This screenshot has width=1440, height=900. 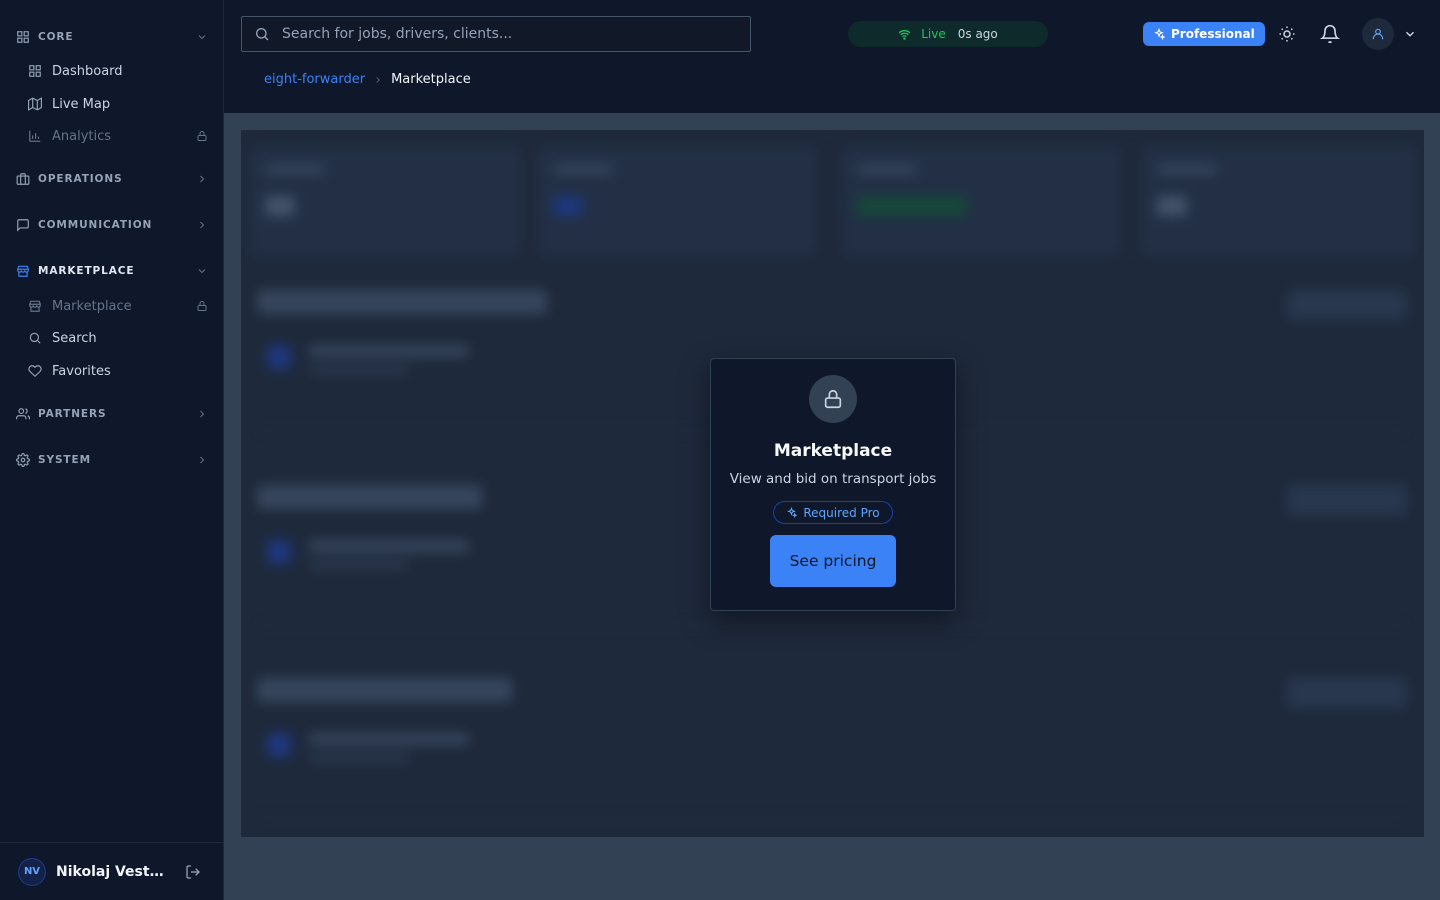 What do you see at coordinates (904, 34) in the screenshot?
I see `wifi-icon` at bounding box center [904, 34].